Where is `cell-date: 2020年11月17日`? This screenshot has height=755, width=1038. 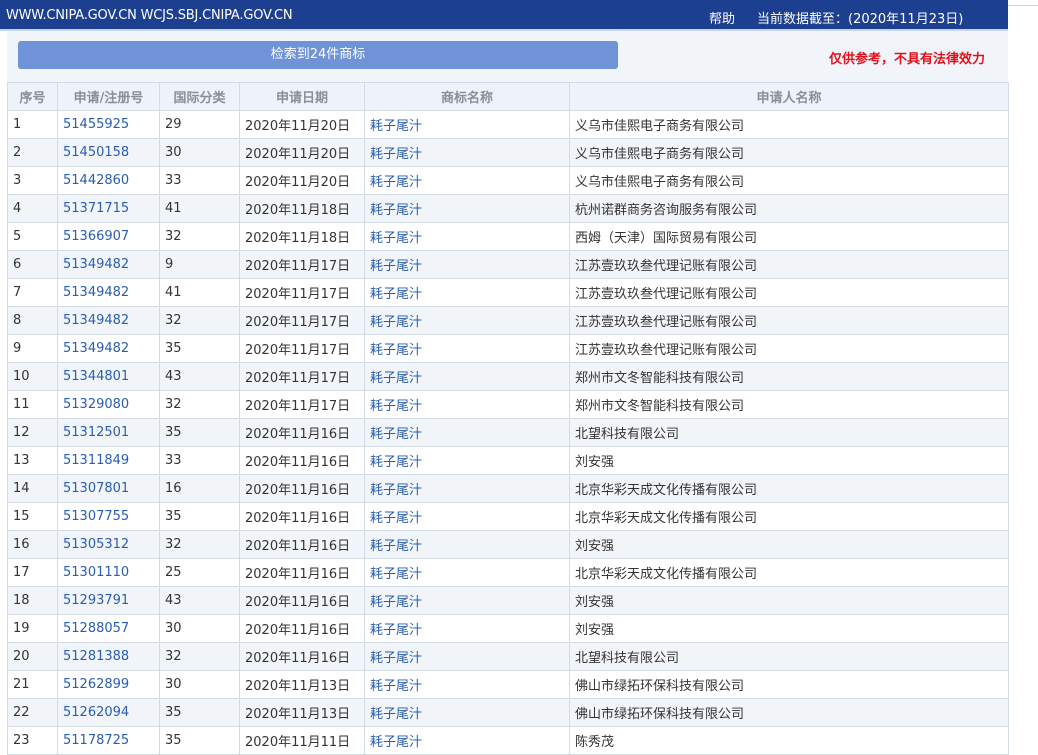 cell-date: 2020年11月17日 is located at coordinates (302, 404).